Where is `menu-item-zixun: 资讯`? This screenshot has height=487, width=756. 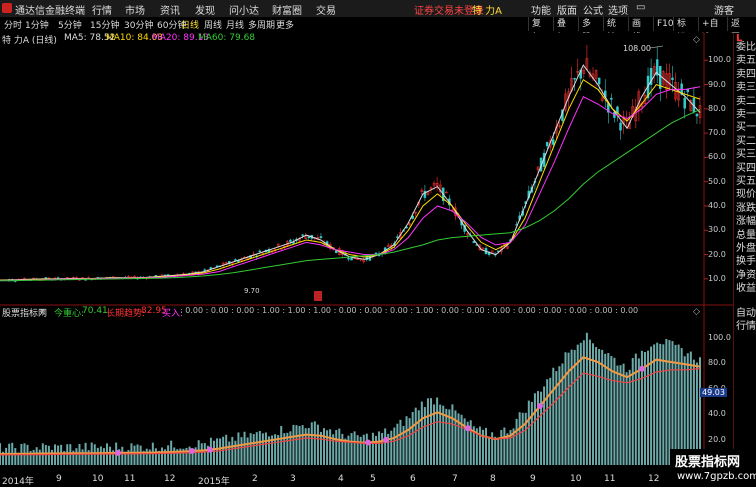 menu-item-zixun: 资讯 is located at coordinates (170, 9).